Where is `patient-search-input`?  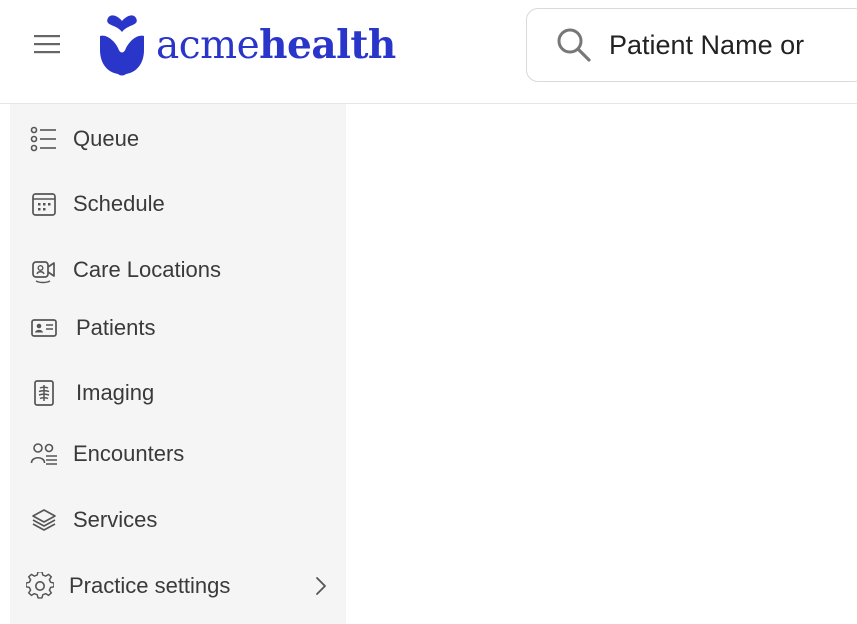
patient-search-input is located at coordinates (733, 45).